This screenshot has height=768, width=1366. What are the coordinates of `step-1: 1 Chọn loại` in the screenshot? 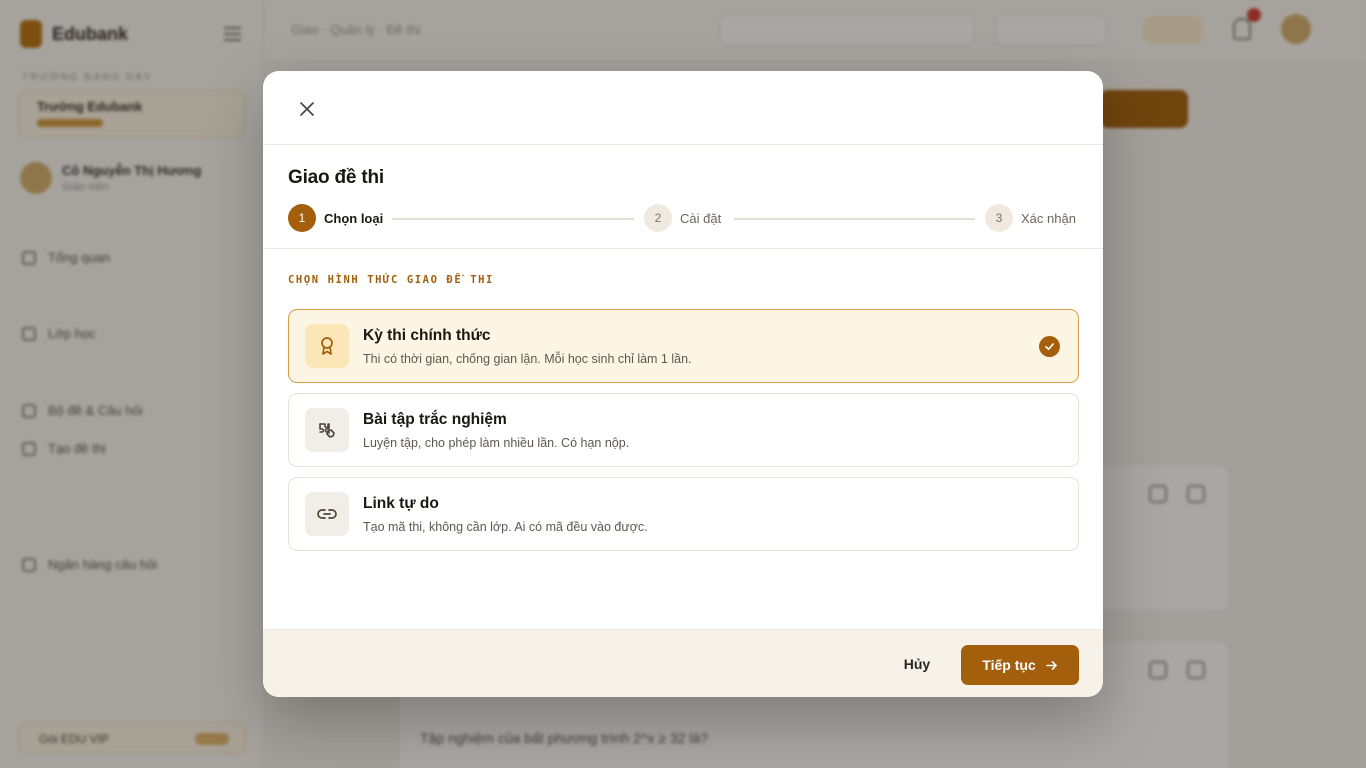 It's located at (335, 218).